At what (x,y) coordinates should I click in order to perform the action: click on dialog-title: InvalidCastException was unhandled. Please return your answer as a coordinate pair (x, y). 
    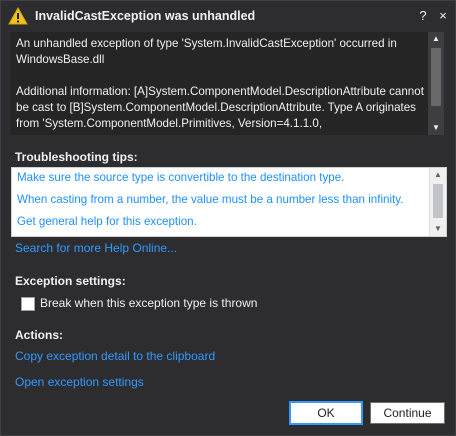
    Looking at the image, I should click on (145, 16).